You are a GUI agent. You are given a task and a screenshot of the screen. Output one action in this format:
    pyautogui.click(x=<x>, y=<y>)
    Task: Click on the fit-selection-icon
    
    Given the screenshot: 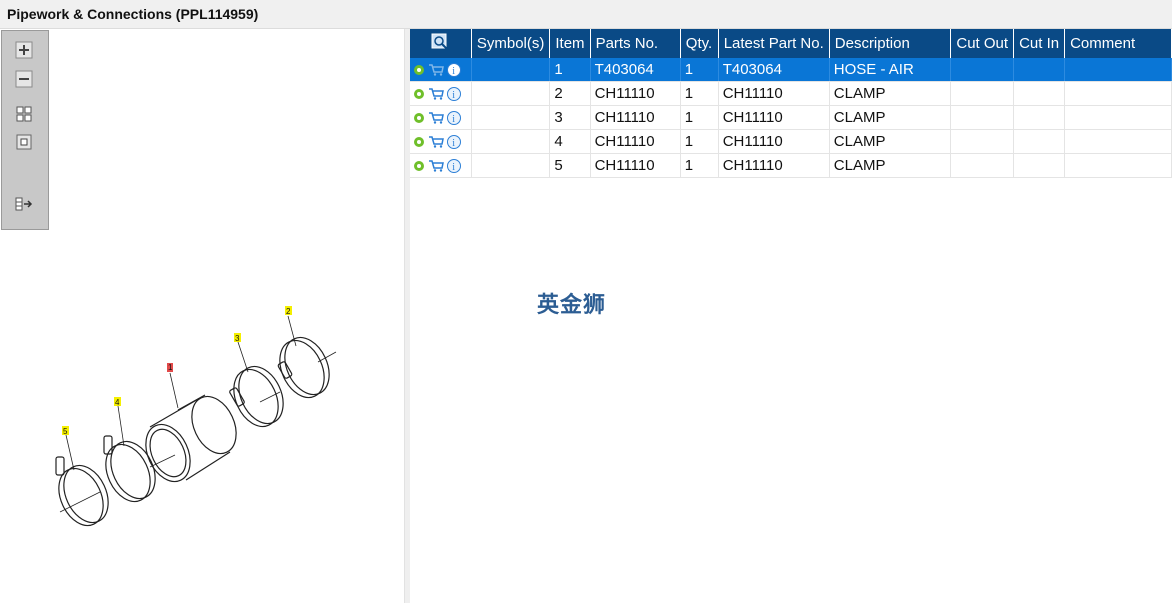 What is the action you would take?
    pyautogui.click(x=24, y=142)
    